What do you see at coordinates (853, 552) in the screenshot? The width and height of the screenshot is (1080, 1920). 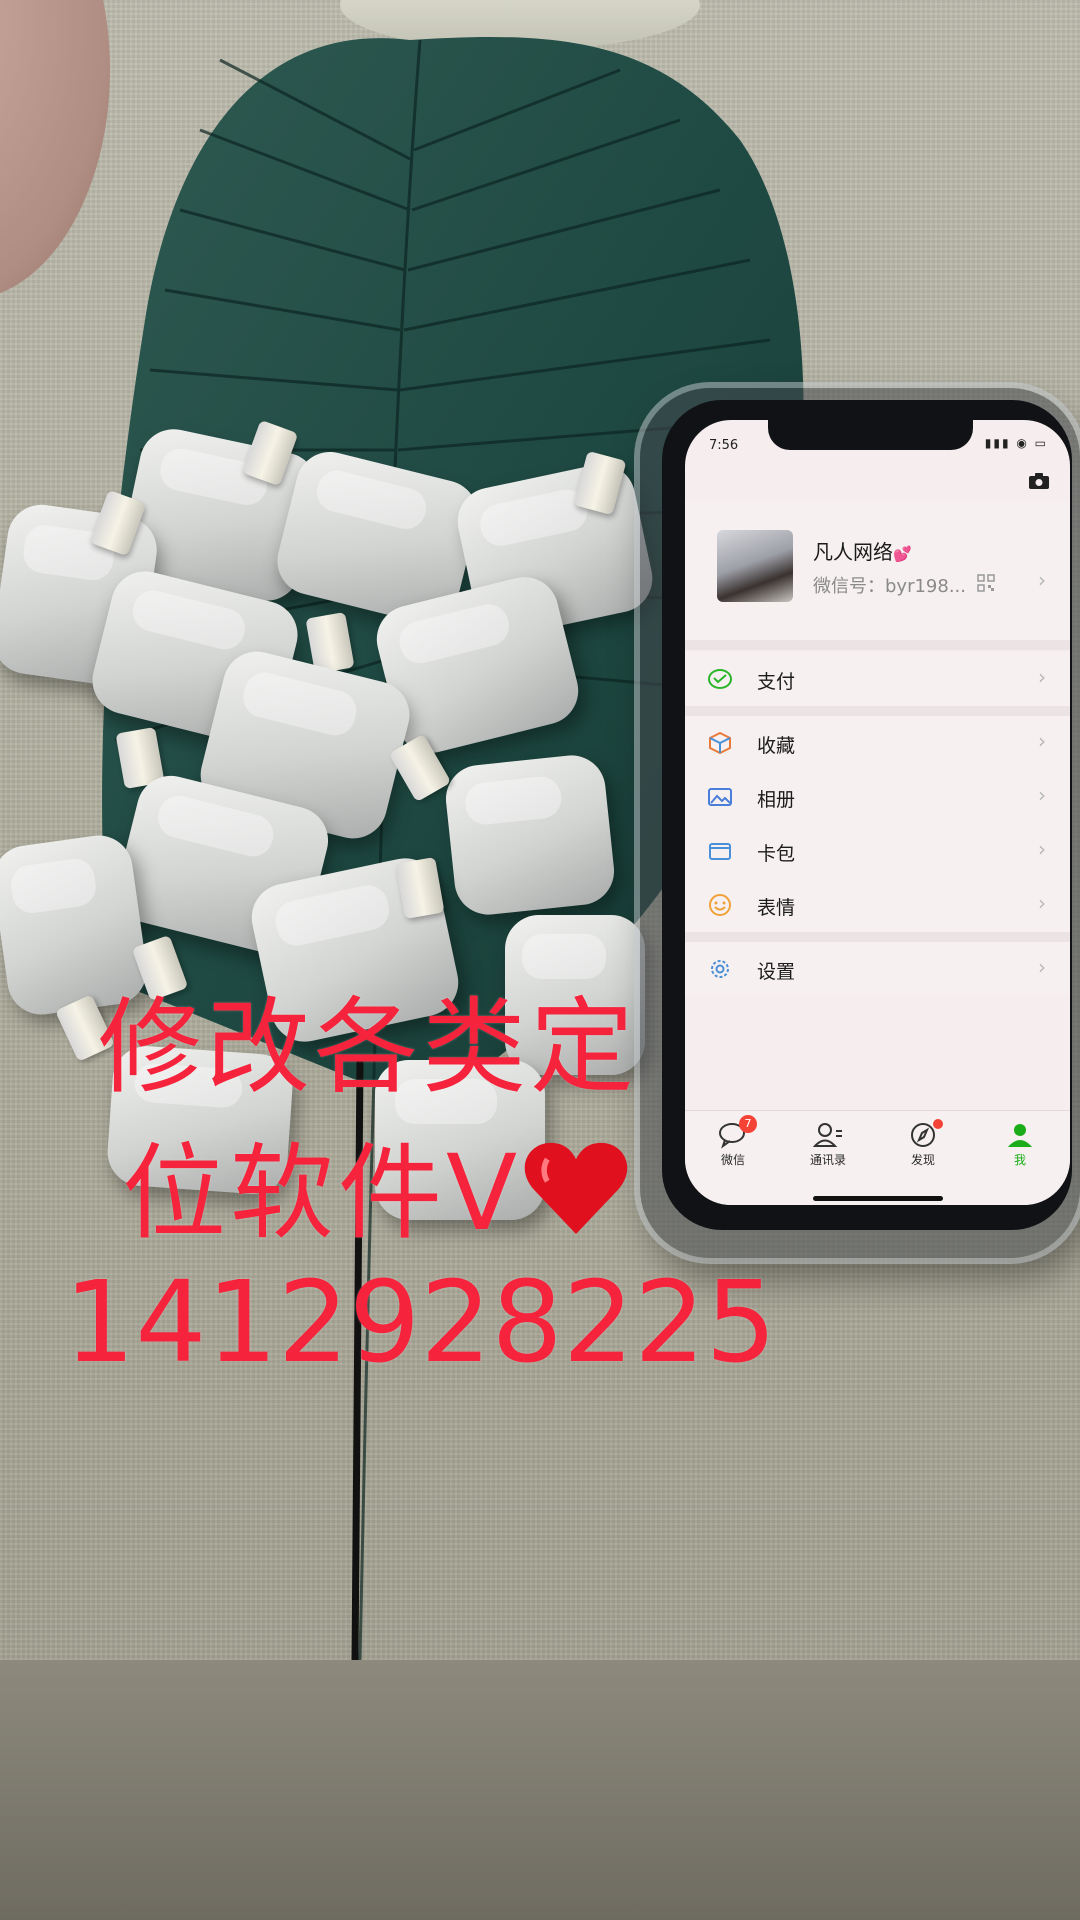 I see `nickname-text: 凡人网络` at bounding box center [853, 552].